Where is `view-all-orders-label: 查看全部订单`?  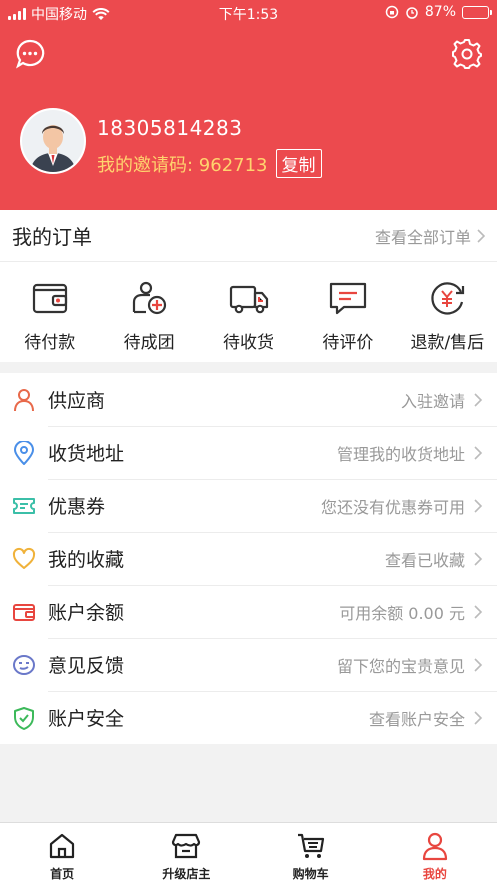 view-all-orders-label: 查看全部订单 is located at coordinates (422, 237).